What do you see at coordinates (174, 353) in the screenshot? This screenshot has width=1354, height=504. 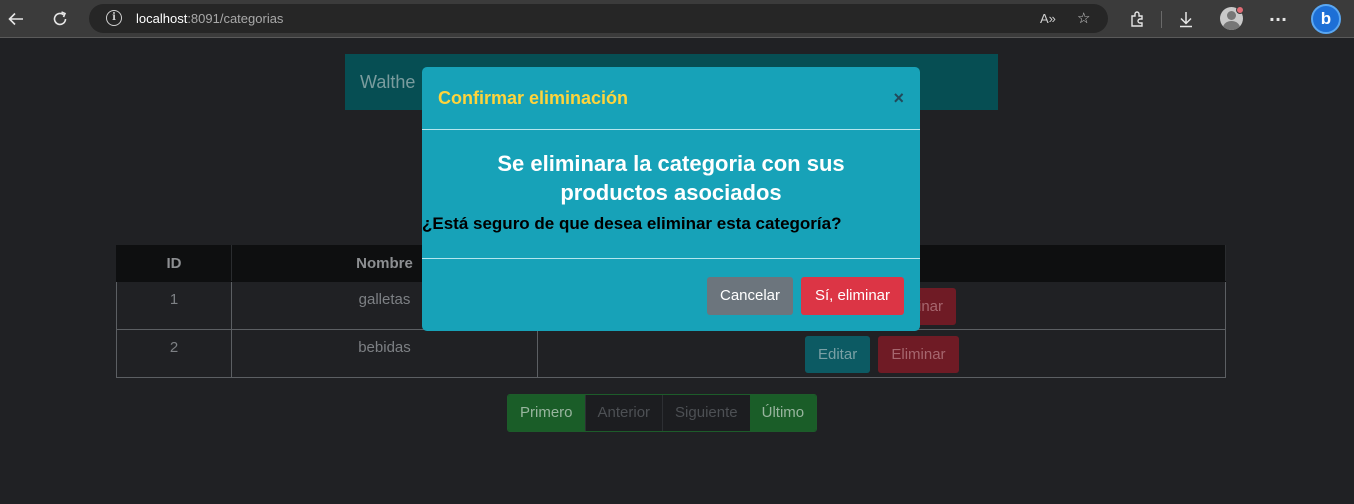 I see `cell-id: 2` at bounding box center [174, 353].